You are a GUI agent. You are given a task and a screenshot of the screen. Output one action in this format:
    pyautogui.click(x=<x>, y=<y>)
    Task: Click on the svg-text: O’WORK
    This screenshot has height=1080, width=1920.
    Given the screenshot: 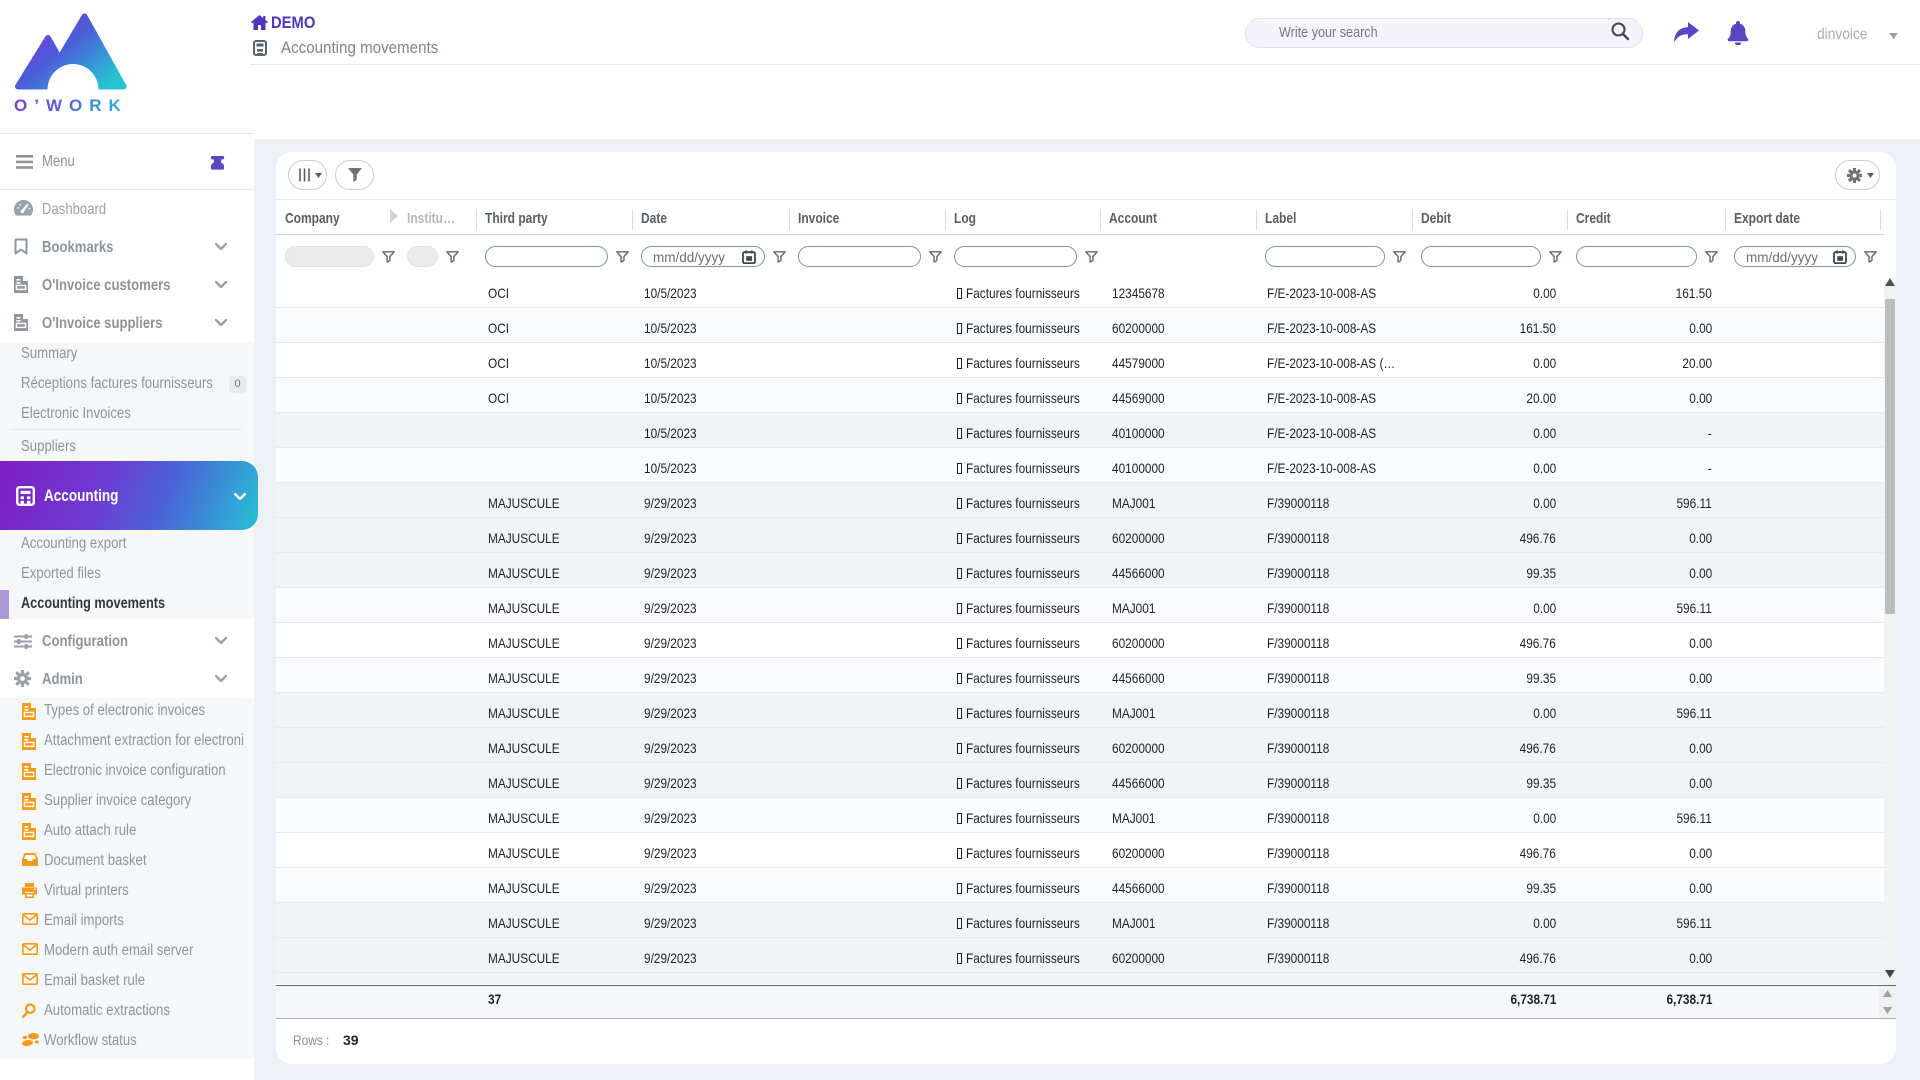 What is the action you would take?
    pyautogui.click(x=71, y=105)
    